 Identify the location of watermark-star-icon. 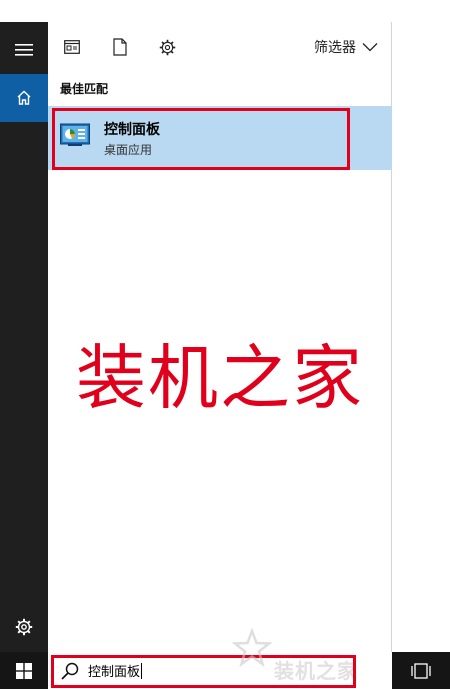
(252, 648).